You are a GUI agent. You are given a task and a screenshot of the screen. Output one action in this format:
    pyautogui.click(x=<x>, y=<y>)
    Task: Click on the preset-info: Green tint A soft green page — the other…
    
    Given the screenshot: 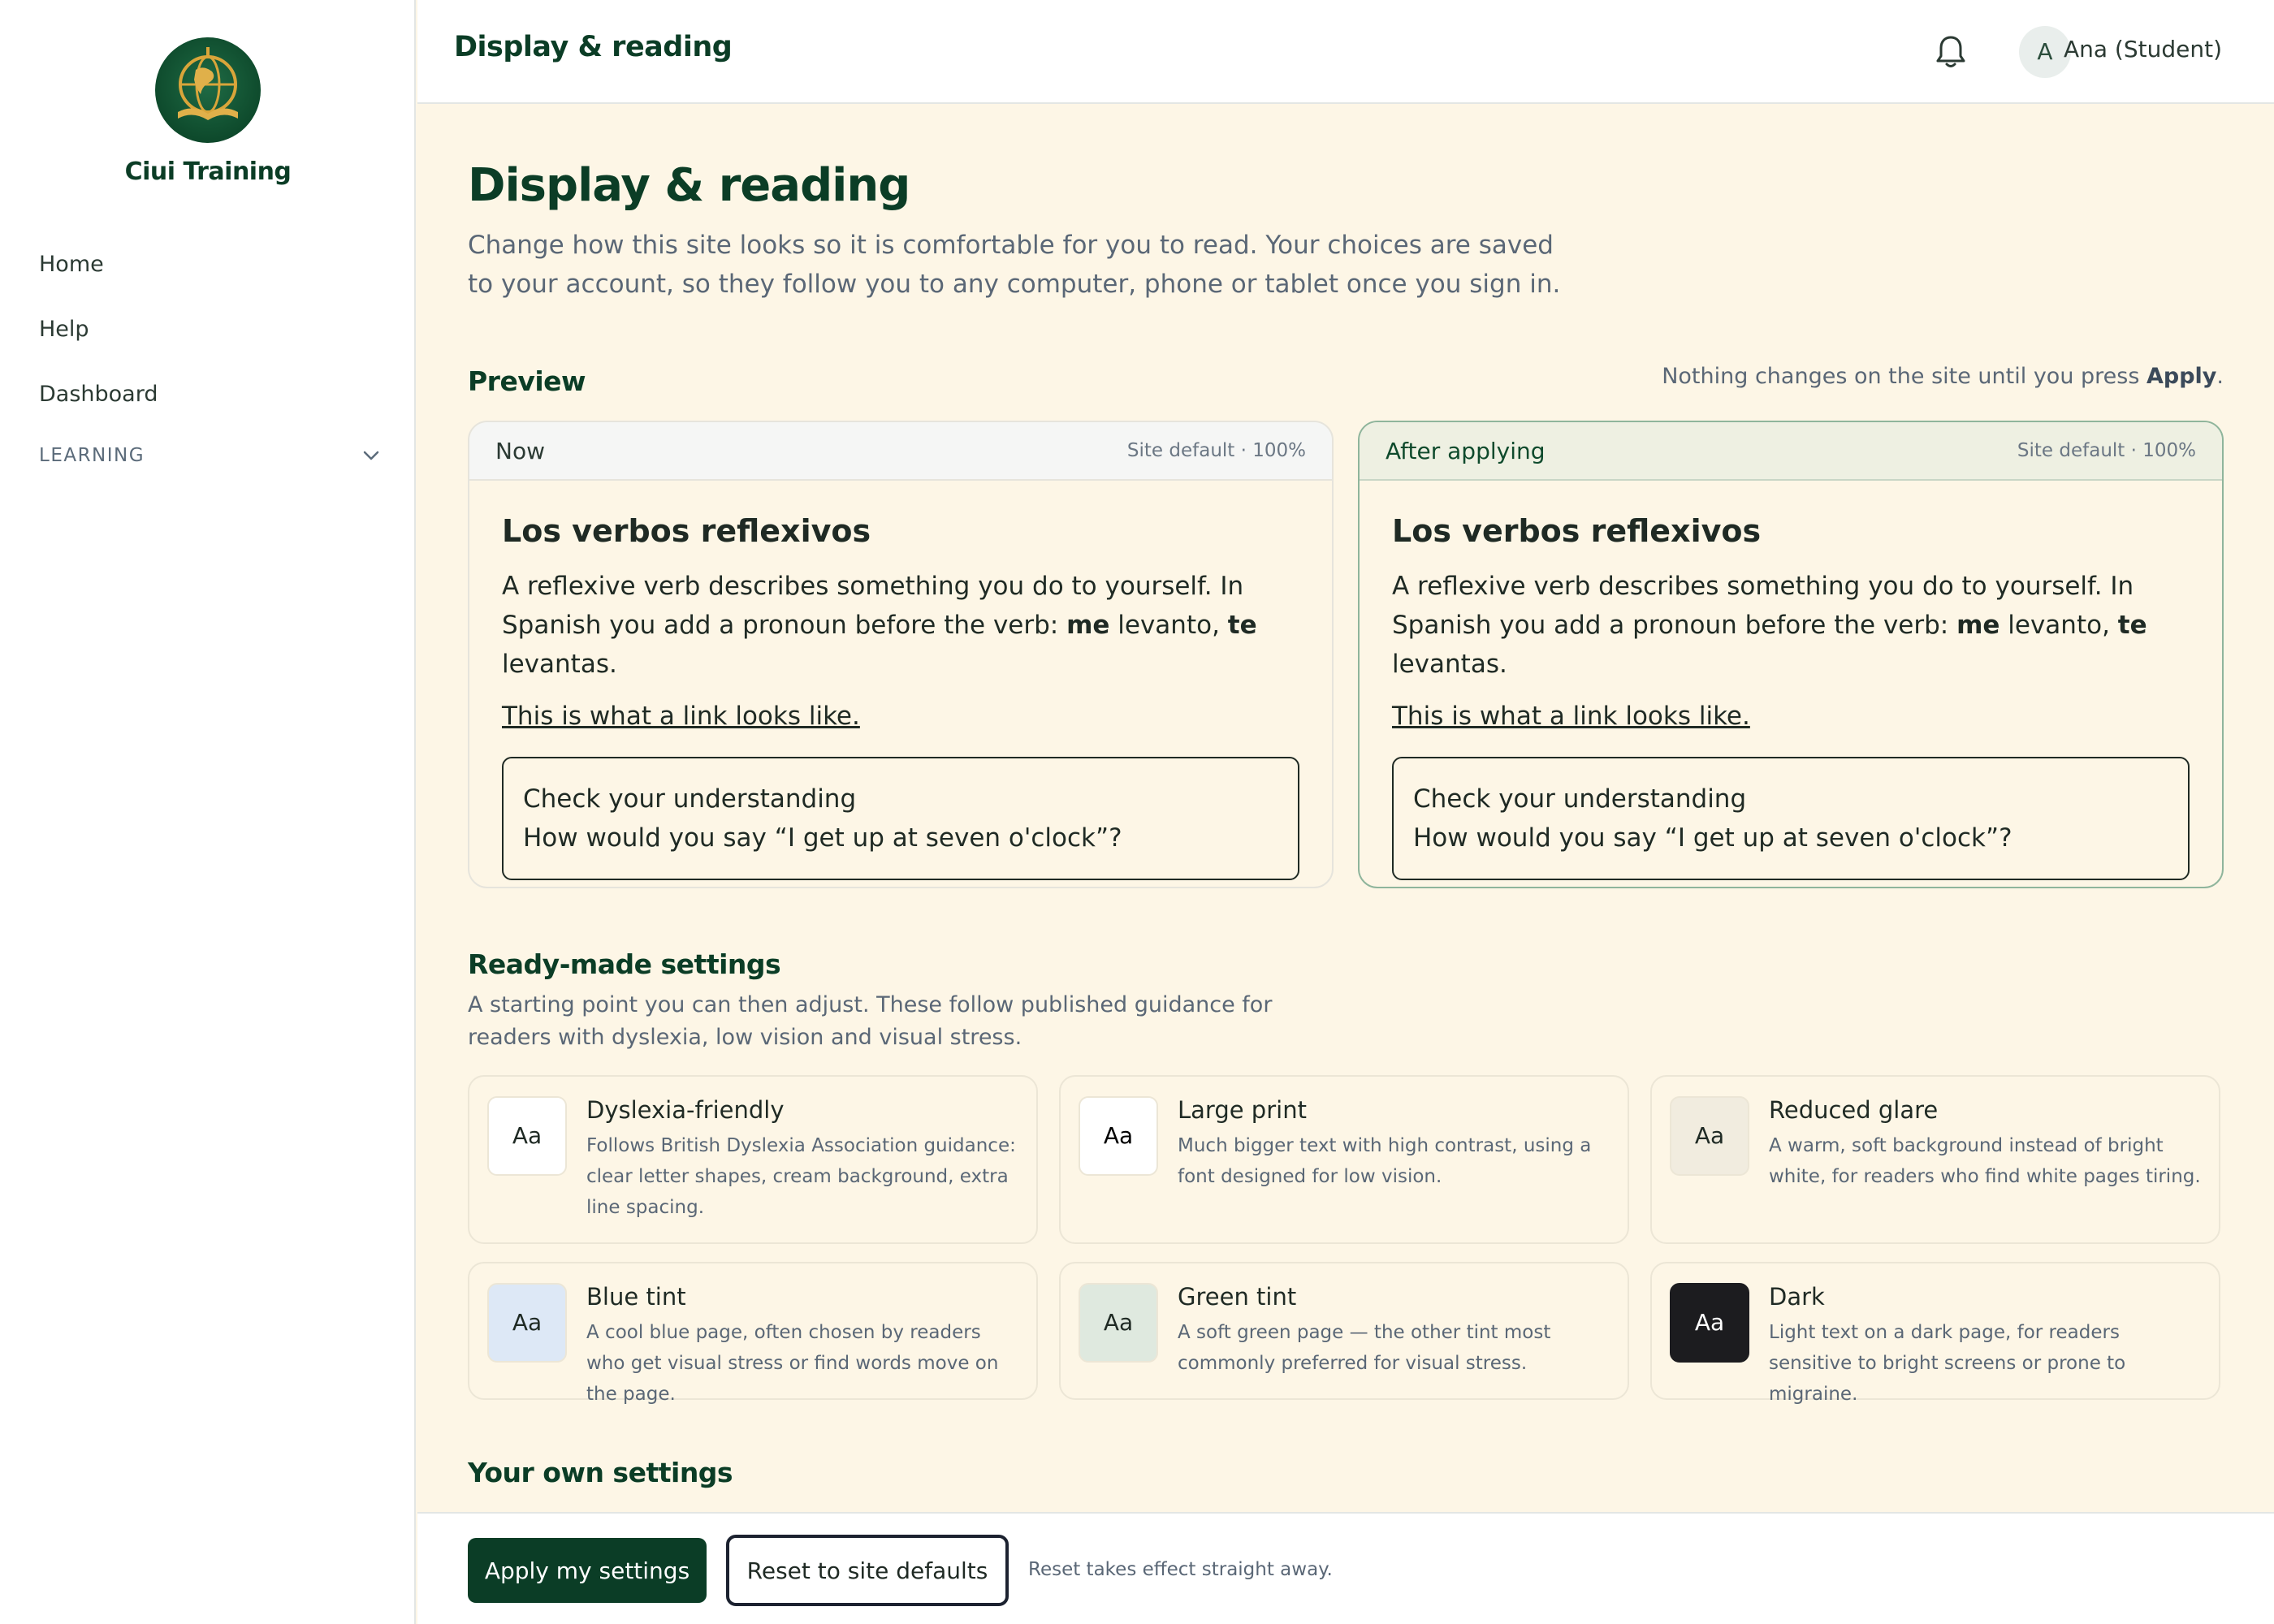 What is the action you would take?
    pyautogui.click(x=1394, y=1331)
    